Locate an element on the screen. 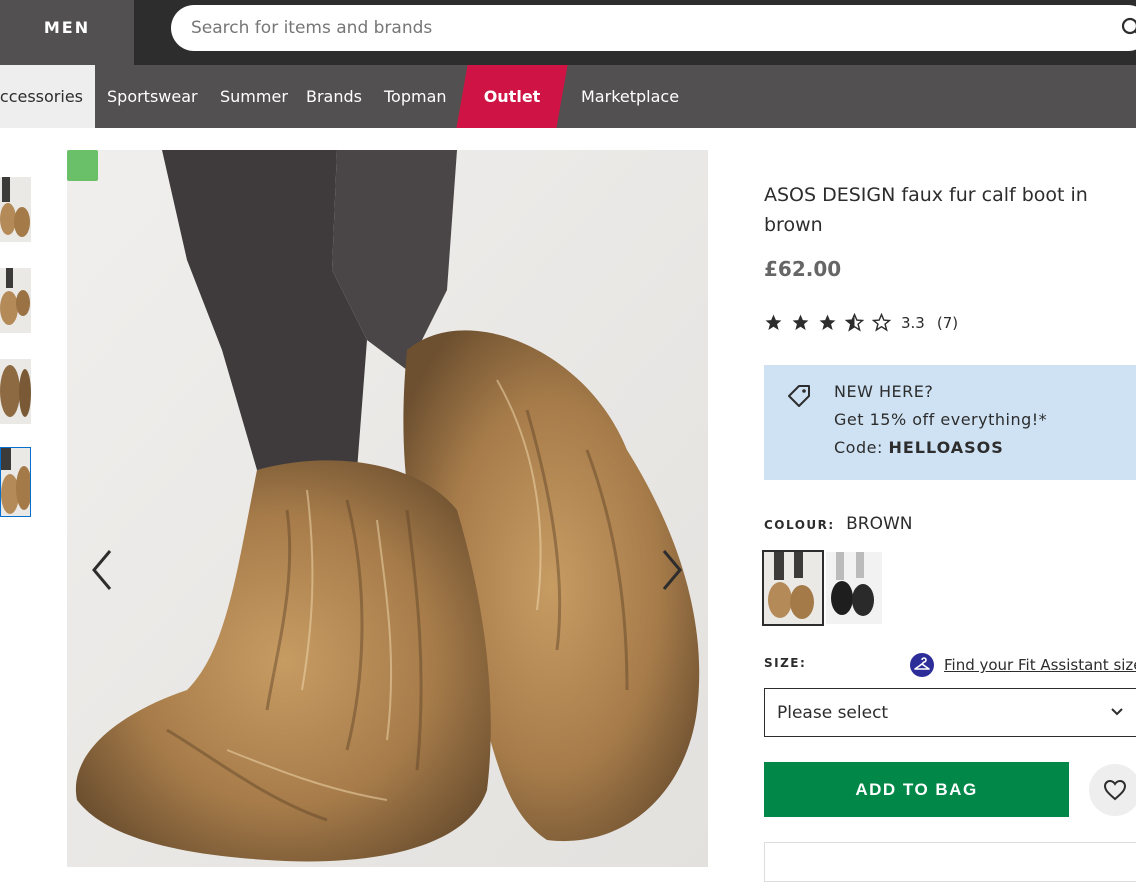 The image size is (1136, 882). promo-code: HELLOASOS is located at coordinates (946, 447).